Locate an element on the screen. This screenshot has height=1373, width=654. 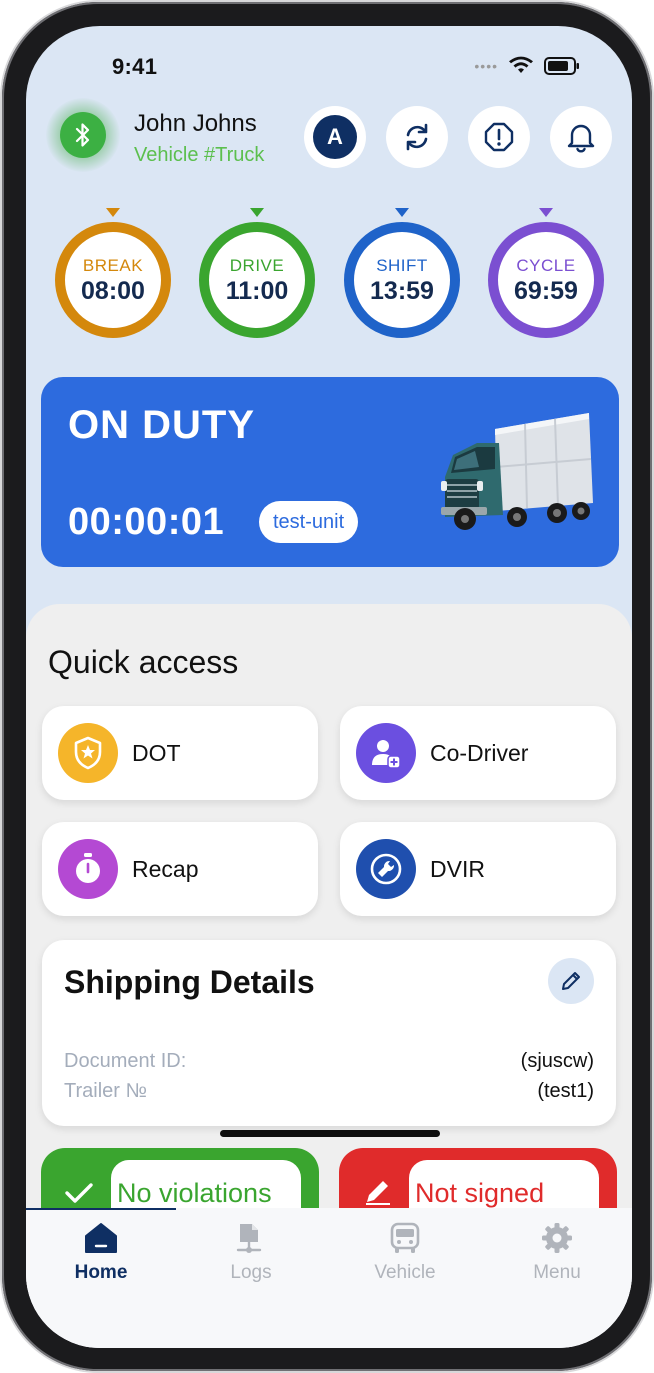
avatar-button: A is located at coordinates (335, 137).